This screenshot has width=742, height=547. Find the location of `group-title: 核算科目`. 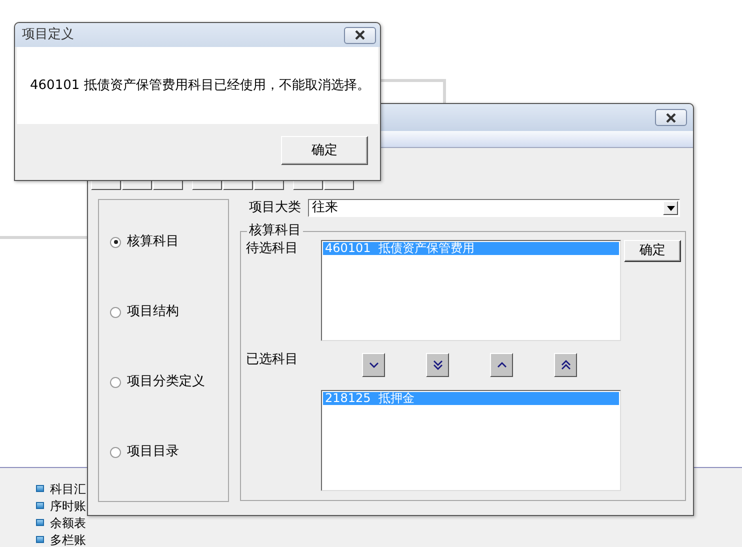

group-title: 核算科目 is located at coordinates (275, 231).